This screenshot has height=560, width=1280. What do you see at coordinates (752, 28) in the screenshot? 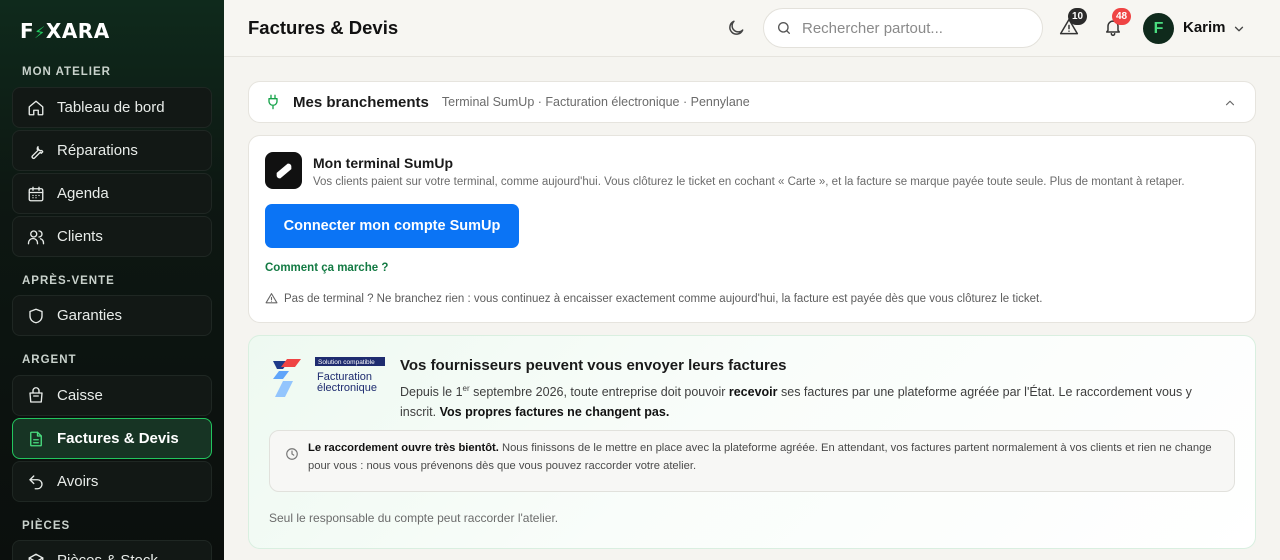
I see `top-header: Factures & Devis 10 48 F Karim` at bounding box center [752, 28].